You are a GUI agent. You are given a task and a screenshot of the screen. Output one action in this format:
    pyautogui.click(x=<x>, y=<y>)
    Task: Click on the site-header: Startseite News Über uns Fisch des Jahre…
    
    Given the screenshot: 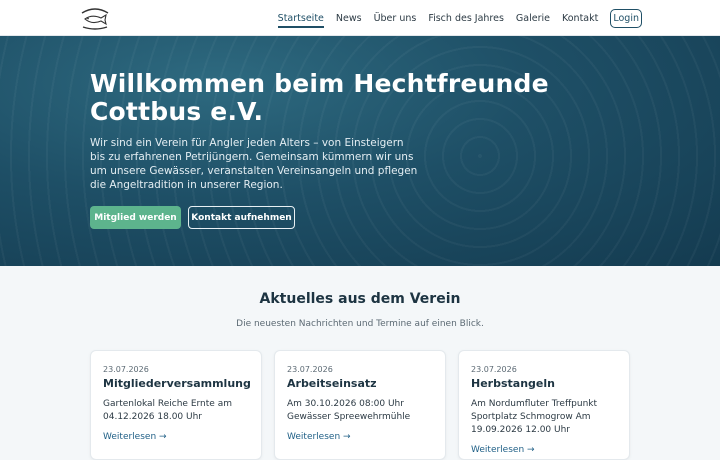 What is the action you would take?
    pyautogui.click(x=360, y=18)
    